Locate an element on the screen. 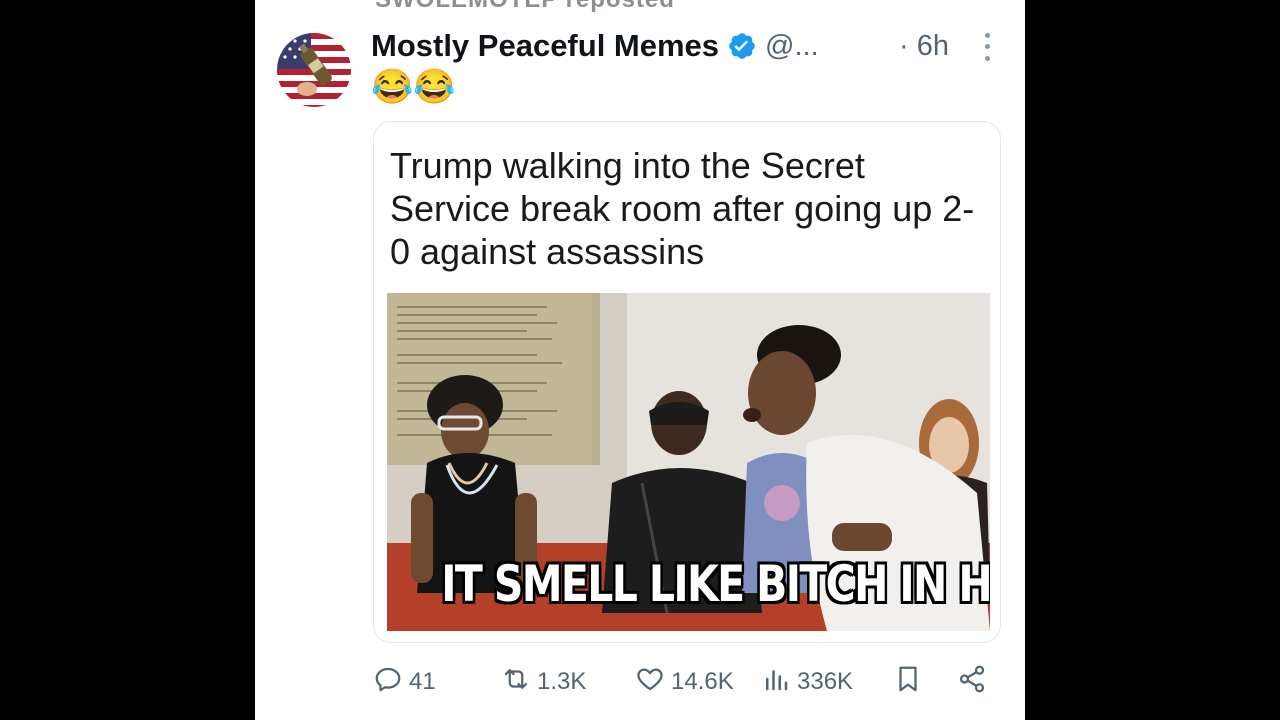  views-icon is located at coordinates (776, 682).